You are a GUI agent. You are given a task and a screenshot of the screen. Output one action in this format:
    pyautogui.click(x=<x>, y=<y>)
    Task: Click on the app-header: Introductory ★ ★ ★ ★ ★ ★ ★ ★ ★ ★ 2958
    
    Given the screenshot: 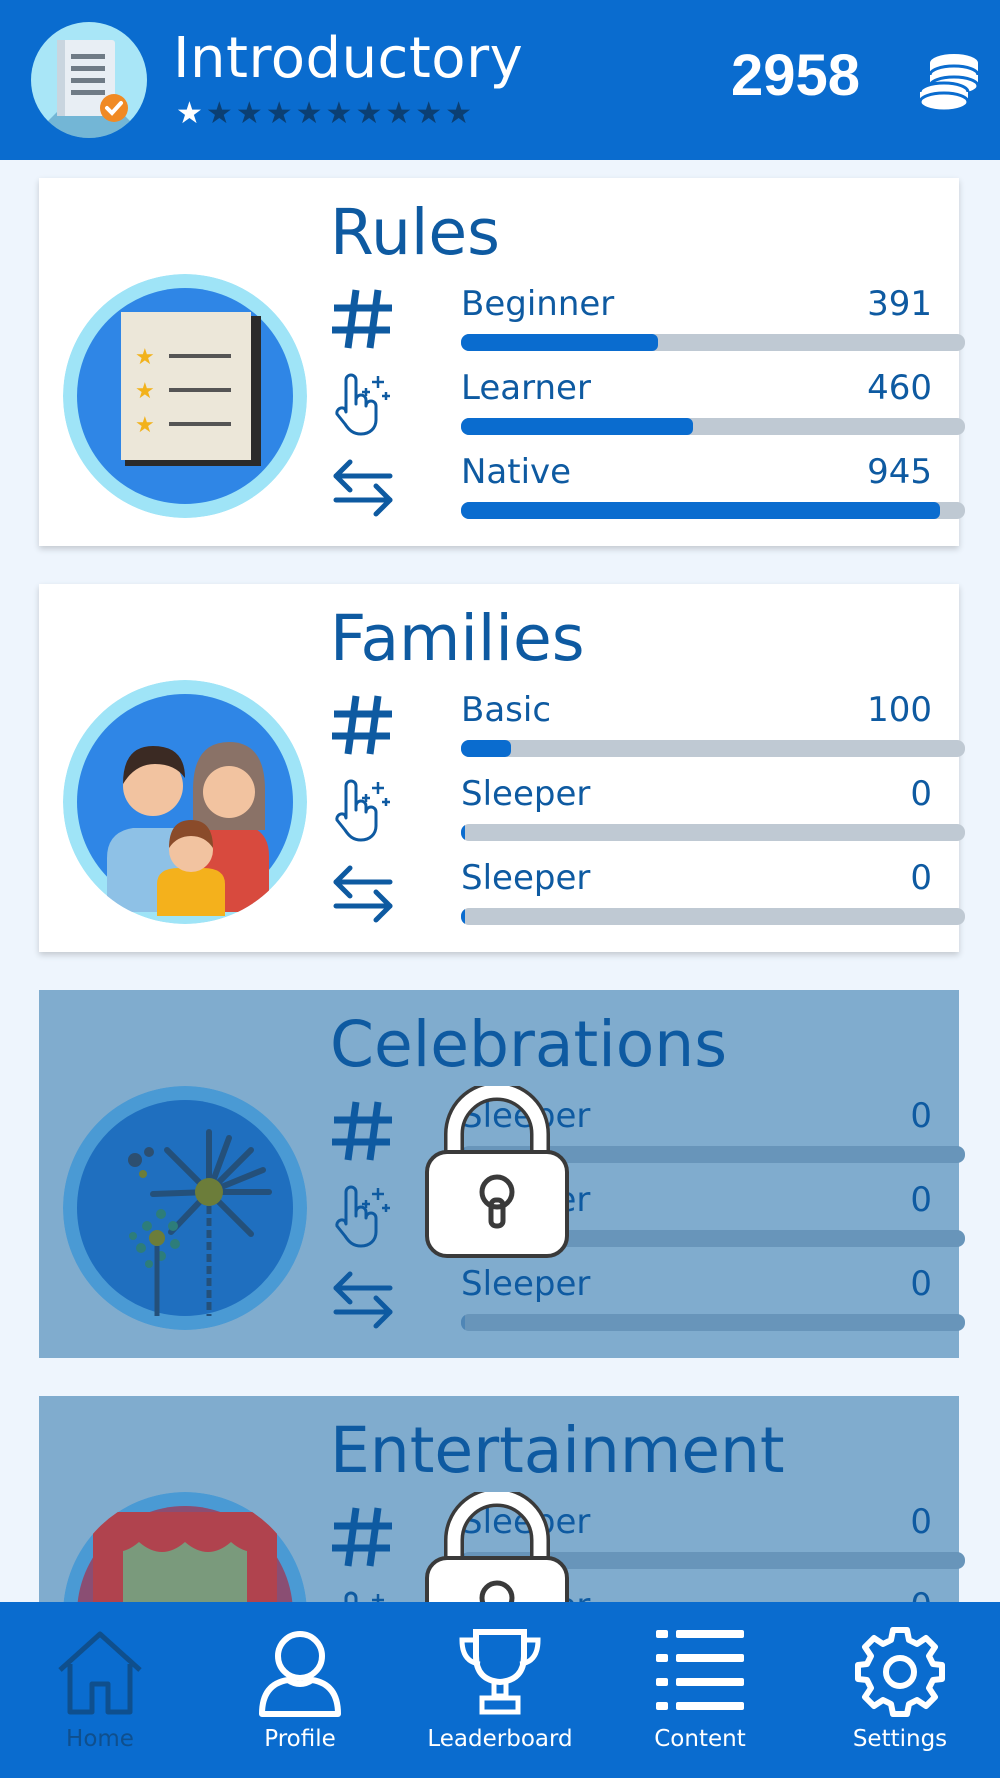 What is the action you would take?
    pyautogui.click(x=500, y=80)
    